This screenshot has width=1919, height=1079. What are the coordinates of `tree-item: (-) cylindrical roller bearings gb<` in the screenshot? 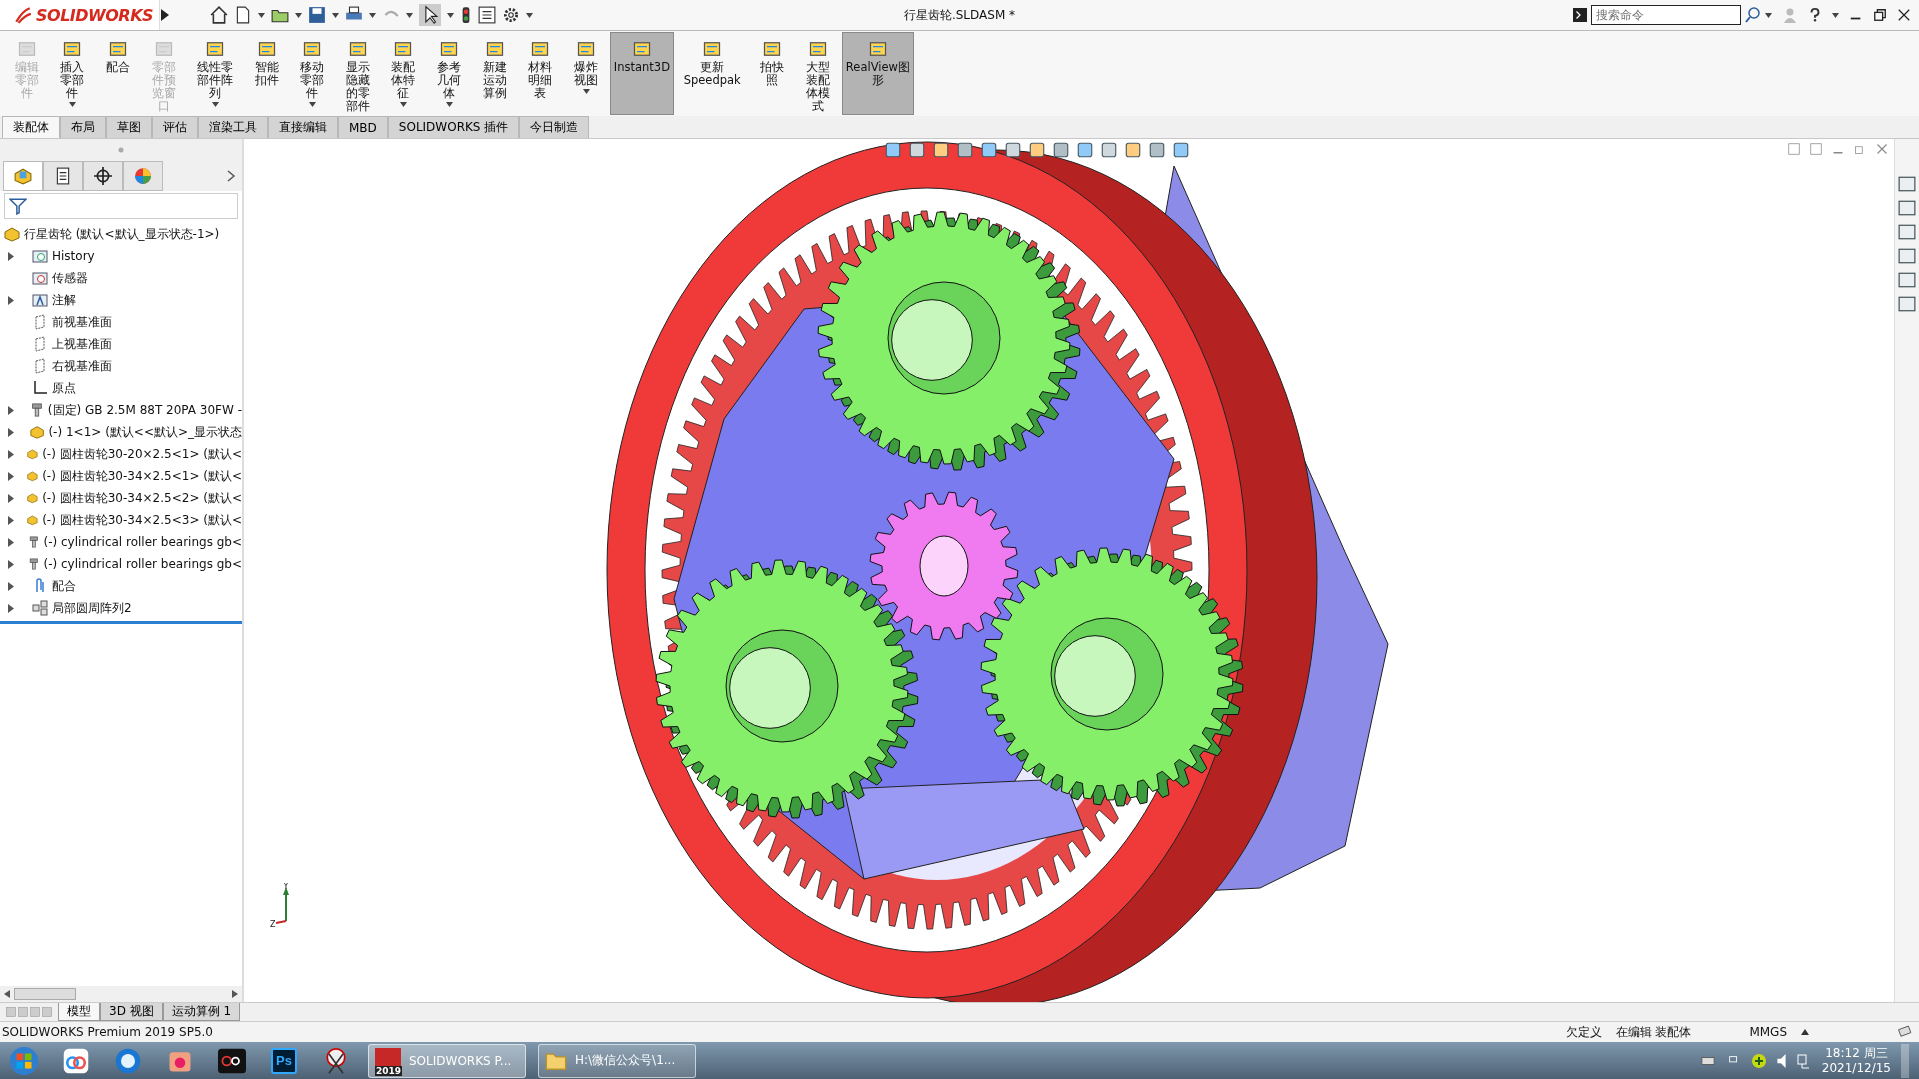 It's located at (142, 542).